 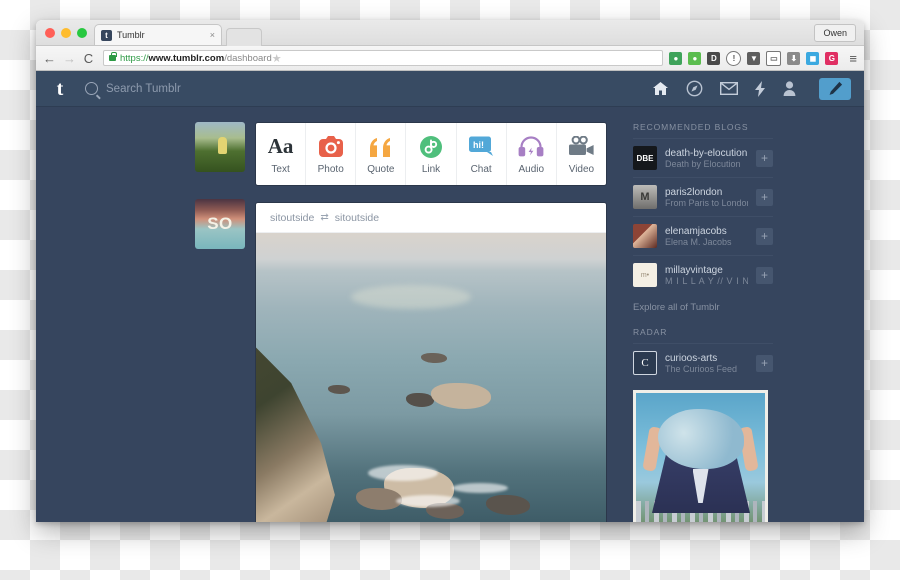 I want to click on compose-post-button, so click(x=835, y=88).